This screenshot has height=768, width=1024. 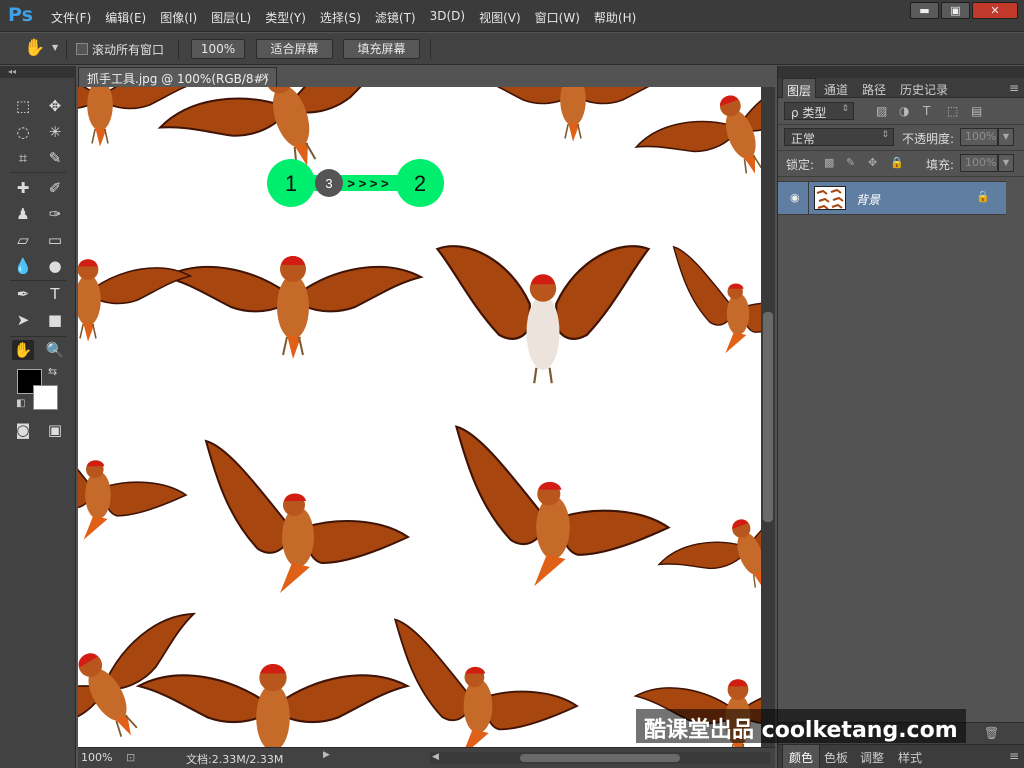 I want to click on tab-channels: 通道, so click(x=836, y=89).